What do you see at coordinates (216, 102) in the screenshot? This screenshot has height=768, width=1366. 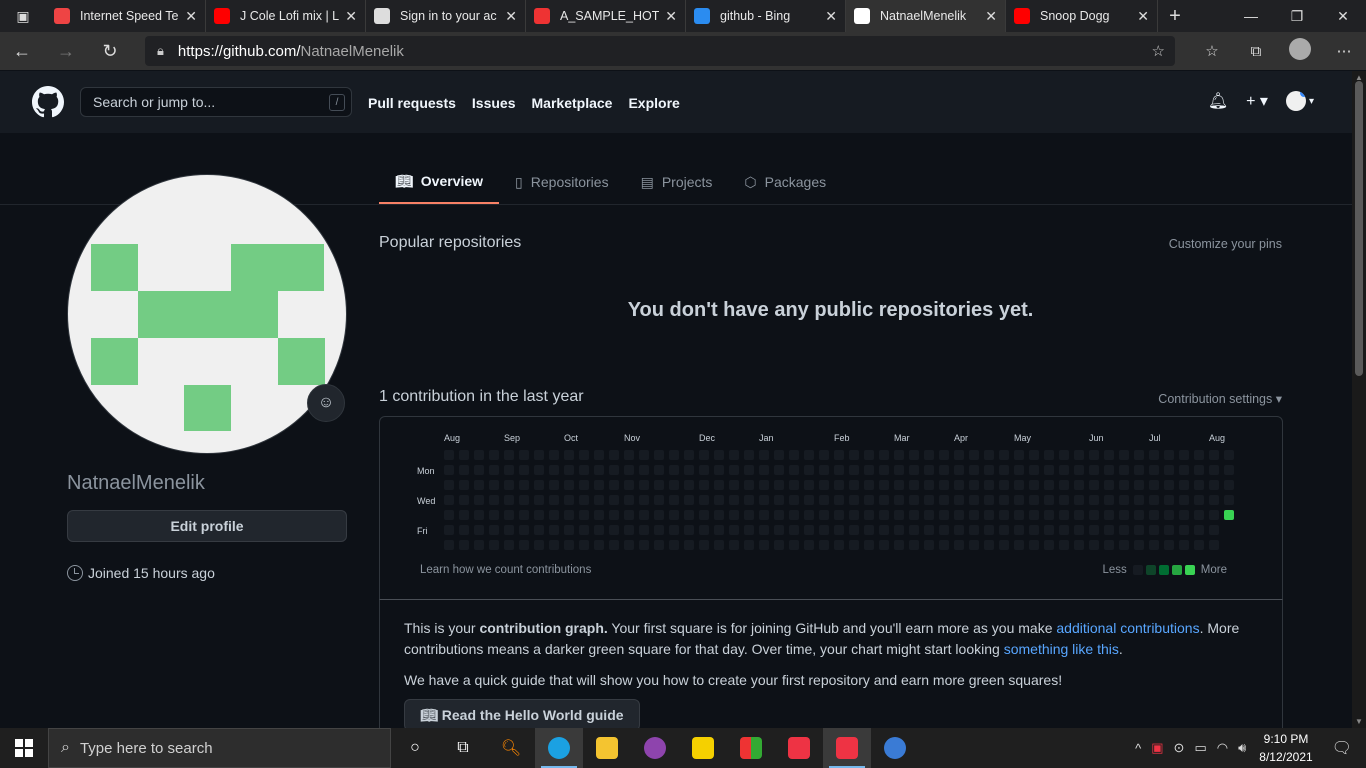 I see `search-input: Search or jump to... /` at bounding box center [216, 102].